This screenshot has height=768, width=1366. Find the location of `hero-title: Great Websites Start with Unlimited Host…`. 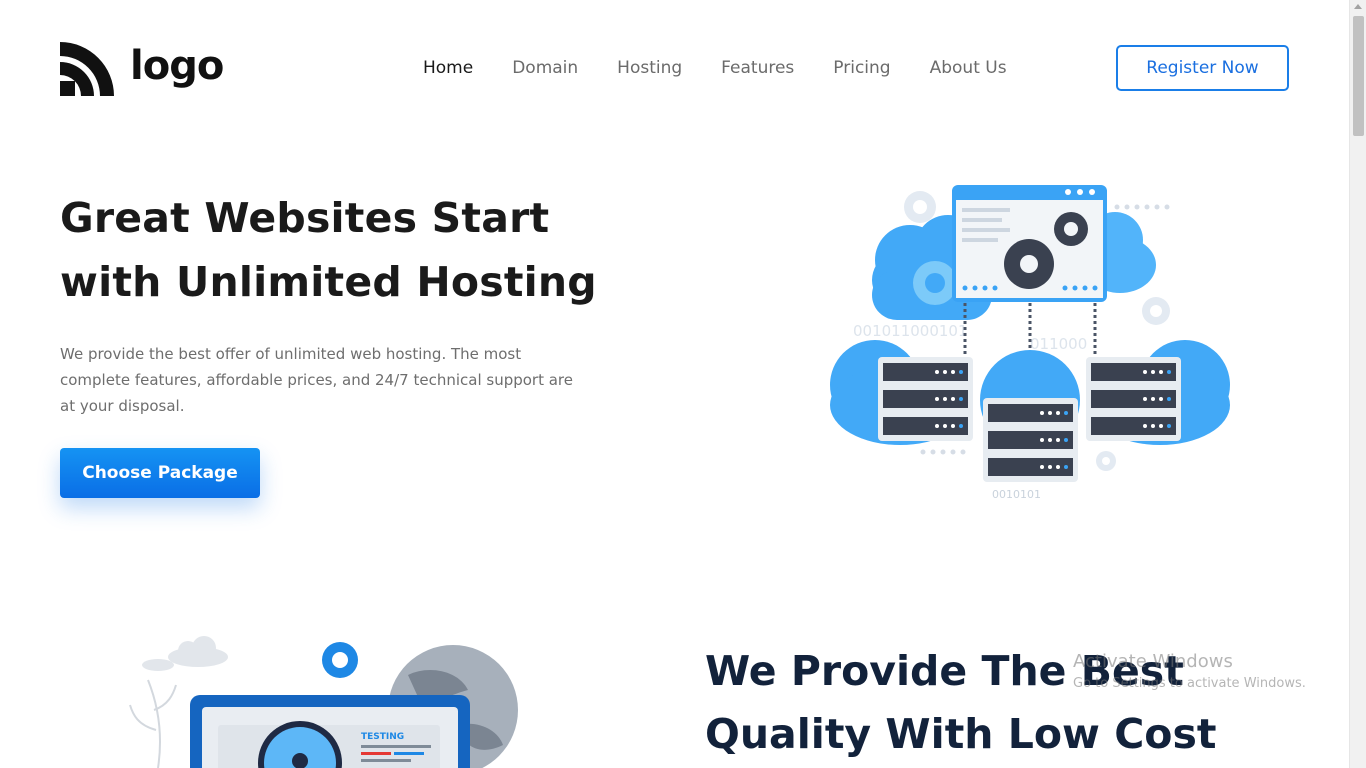

hero-title: Great Websites Start with Unlimited Host… is located at coordinates (370, 250).